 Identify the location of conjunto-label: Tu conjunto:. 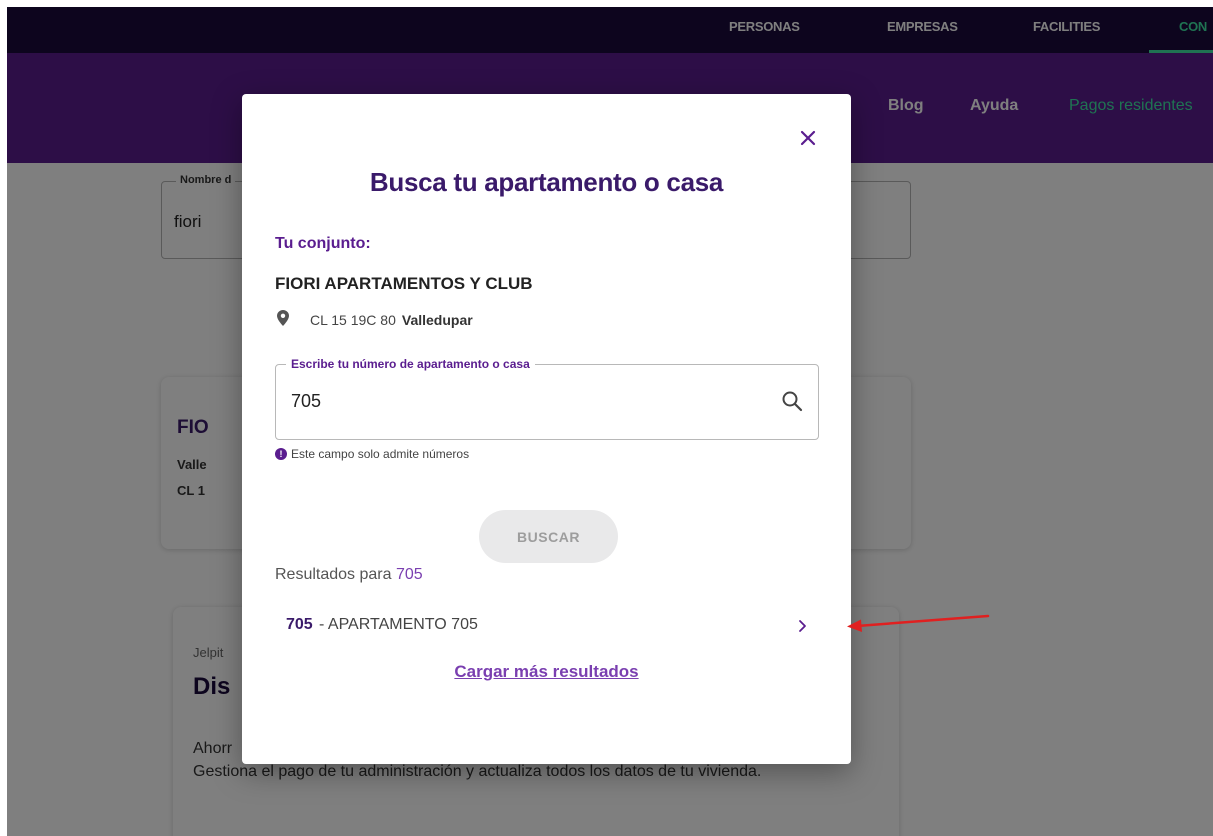
(323, 243).